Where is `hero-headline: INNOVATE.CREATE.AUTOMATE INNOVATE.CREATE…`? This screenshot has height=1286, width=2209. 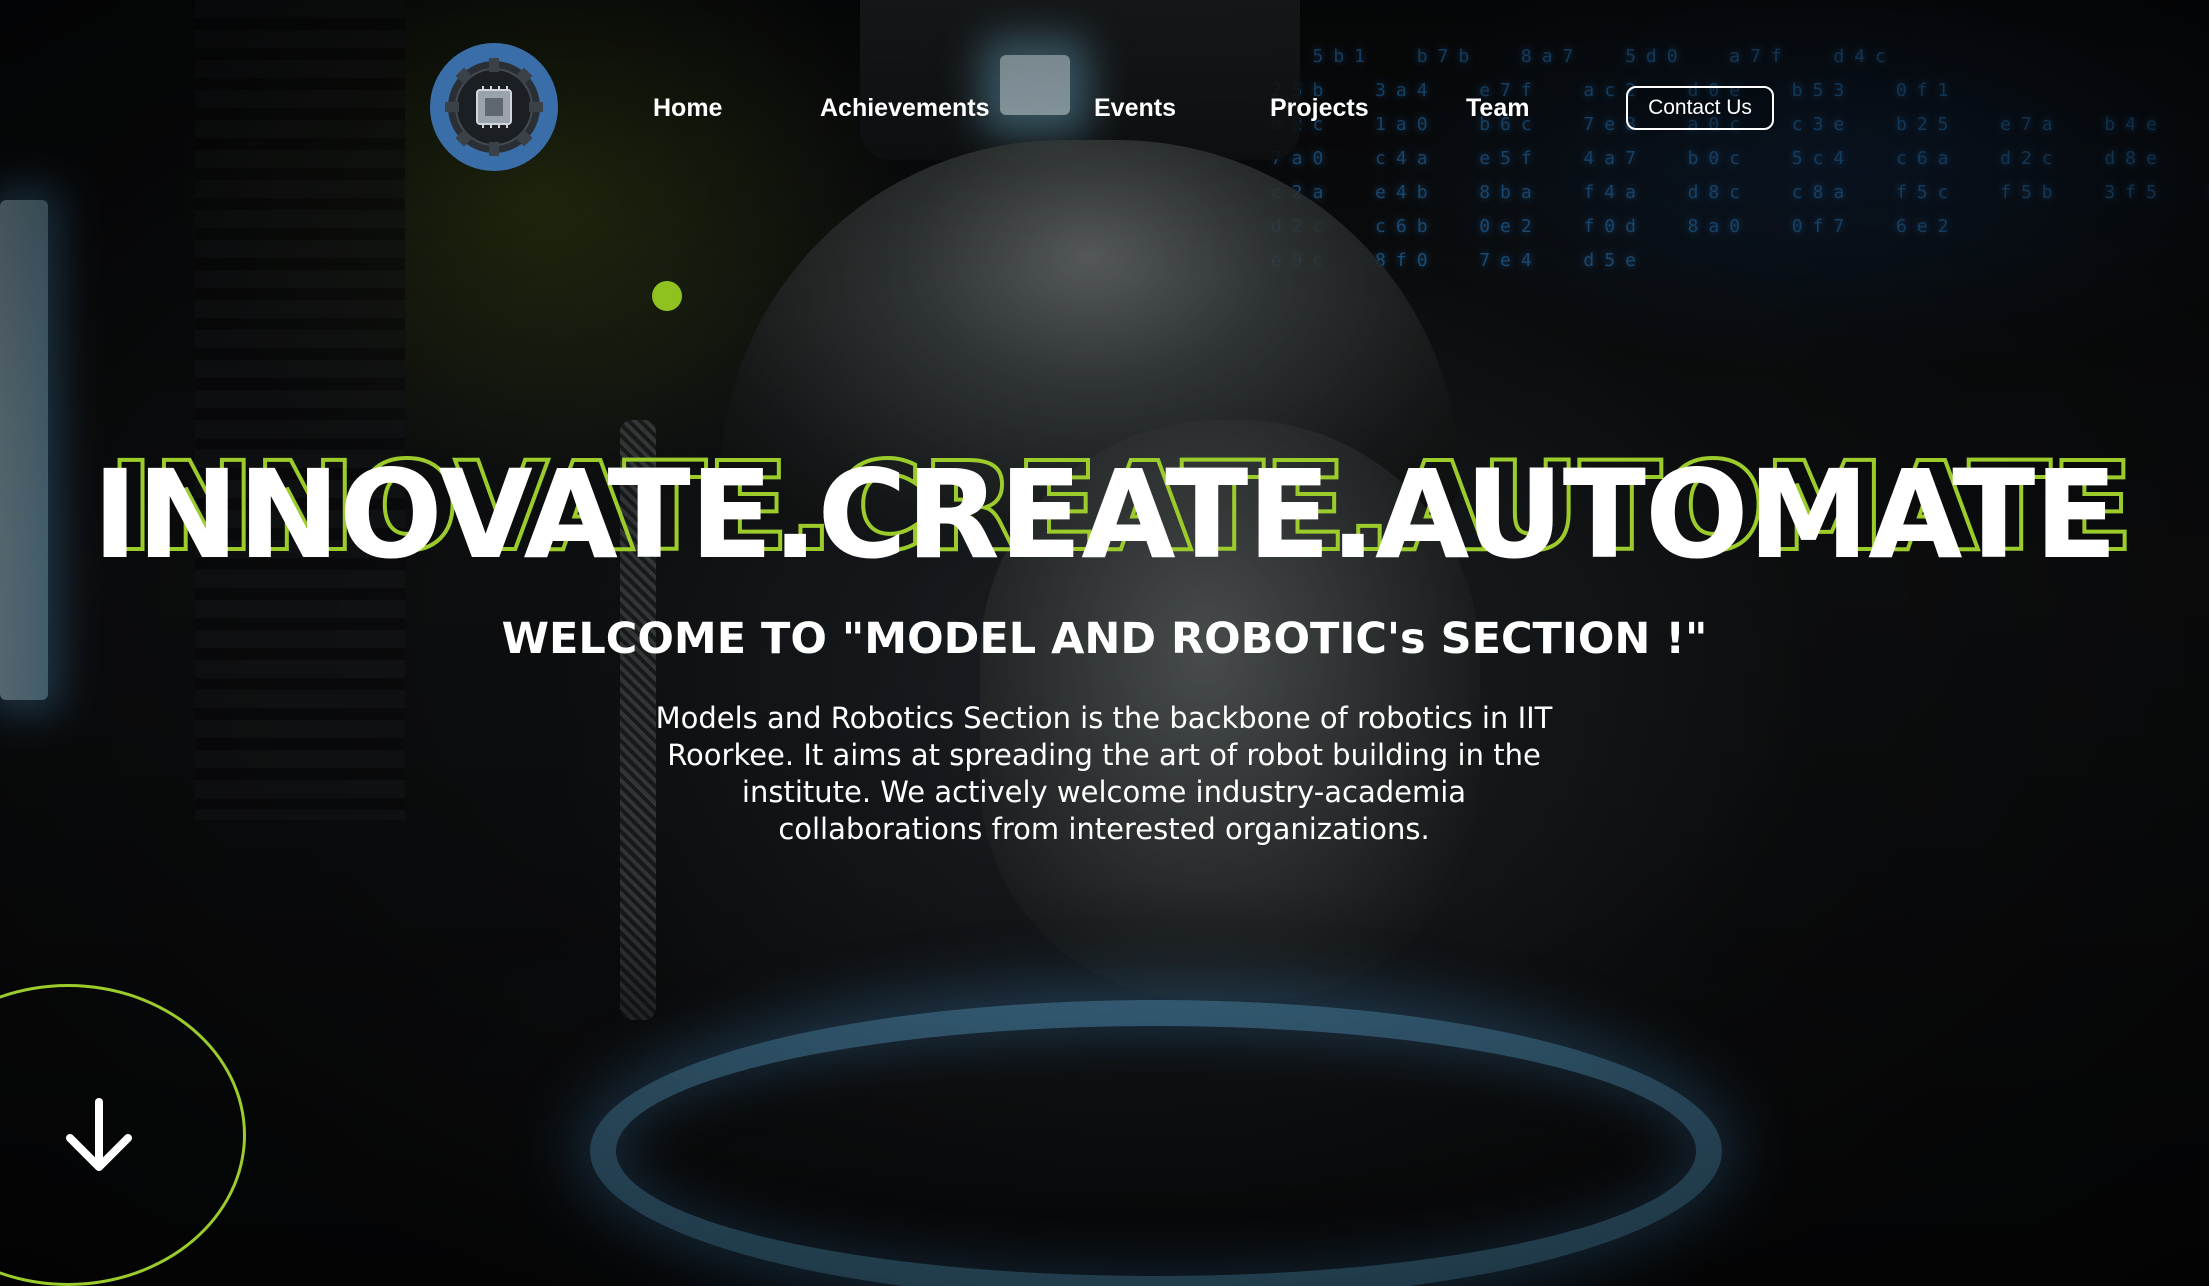
hero-headline: INNOVATE.CREATE.AUTOMATE INNOVATE.CREATE… is located at coordinates (1104, 517).